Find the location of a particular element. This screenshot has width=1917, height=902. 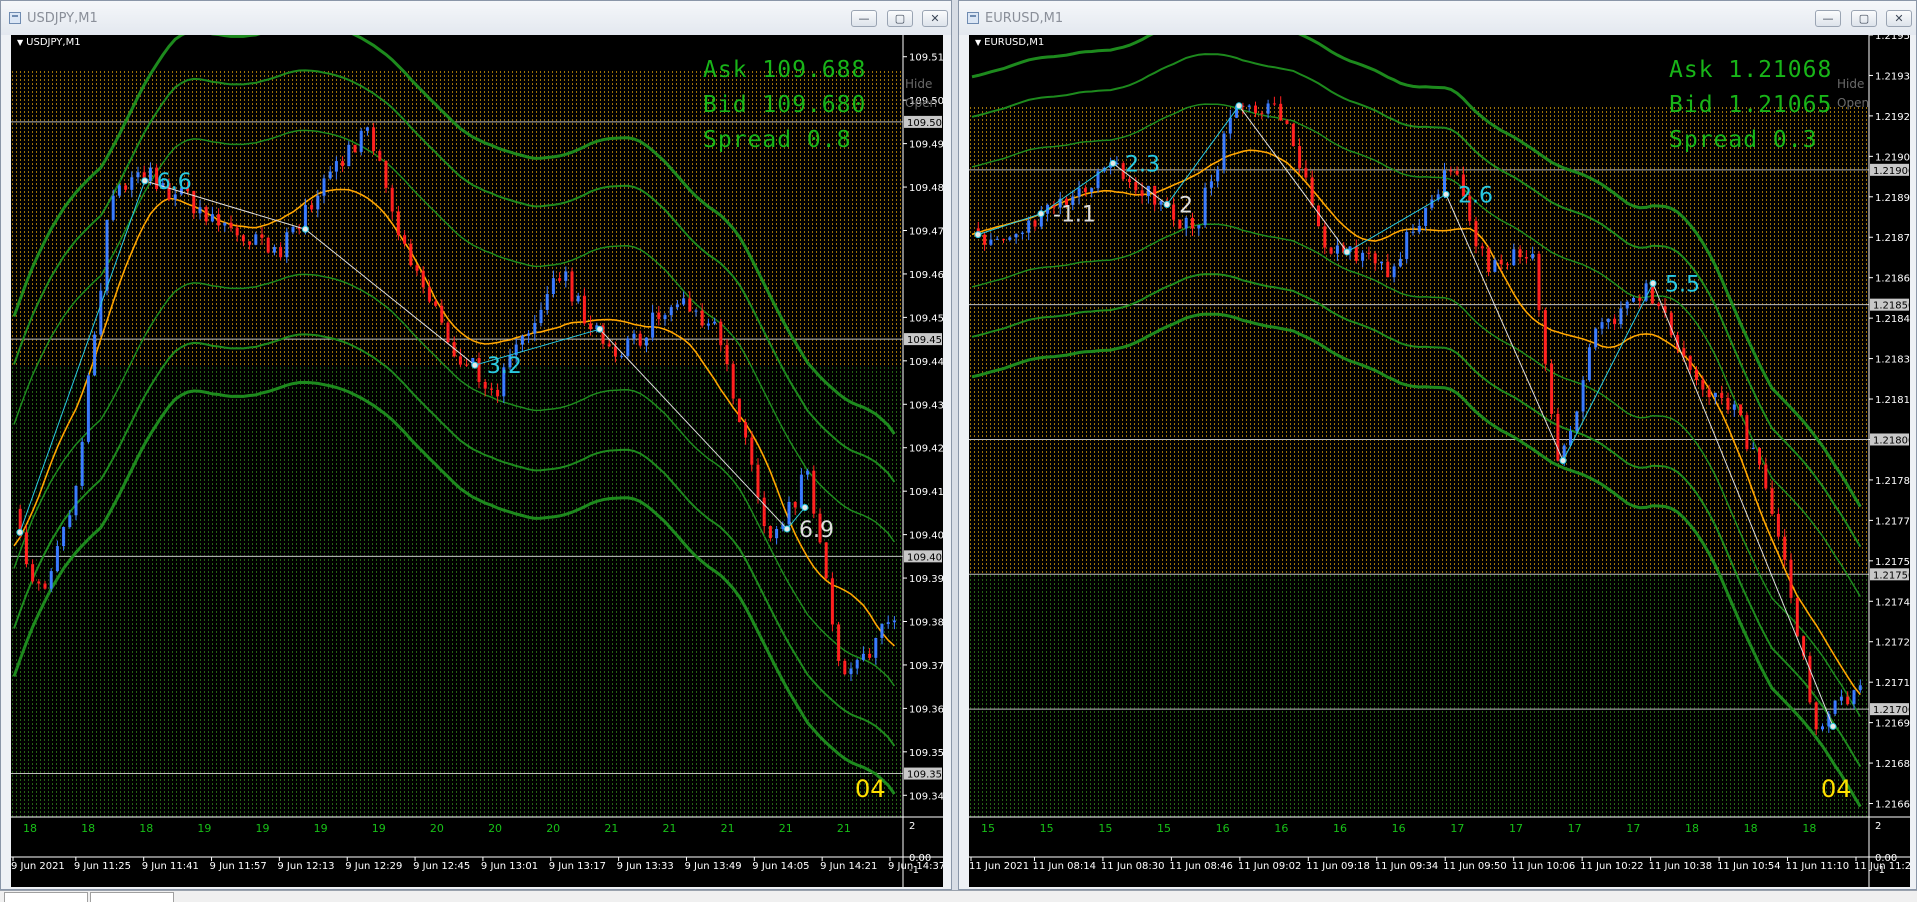

price-tick-label: 109.435 is located at coordinates (926, 405).